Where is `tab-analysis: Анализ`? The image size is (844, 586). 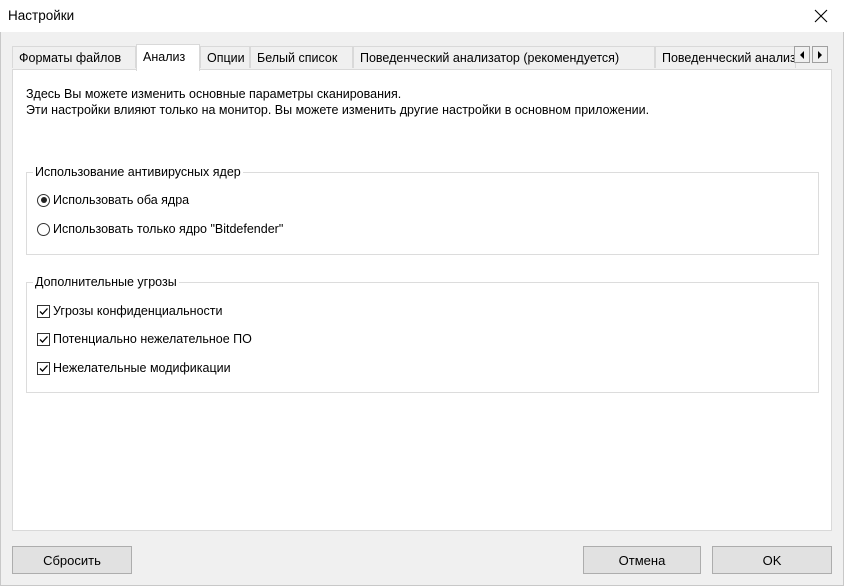 tab-analysis: Анализ is located at coordinates (168, 57).